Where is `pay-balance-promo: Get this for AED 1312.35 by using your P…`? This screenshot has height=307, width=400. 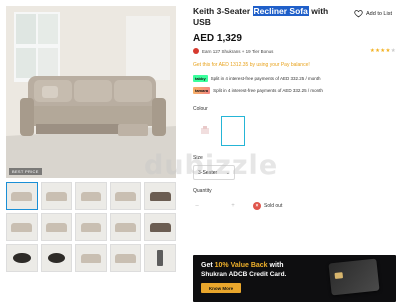 pay-balance-promo: Get this for AED 1312.35 by using your P… is located at coordinates (251, 65).